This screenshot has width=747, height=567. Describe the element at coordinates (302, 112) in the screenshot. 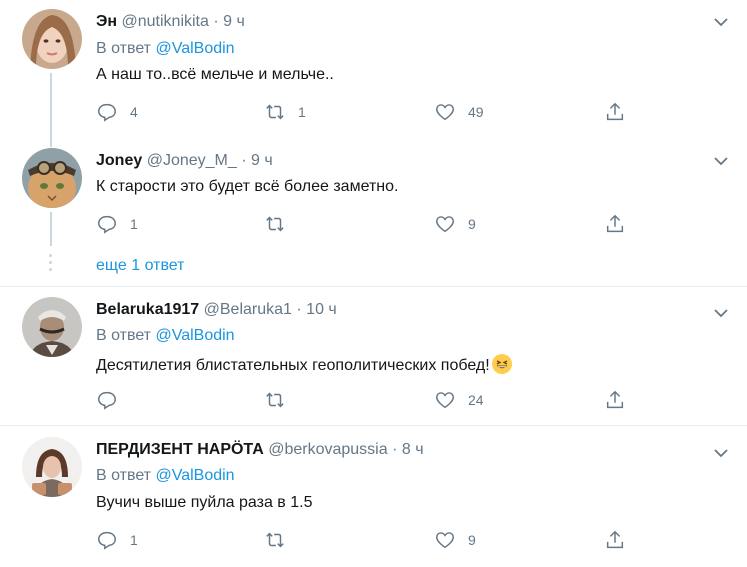

I see `retweet-count: 1` at that location.